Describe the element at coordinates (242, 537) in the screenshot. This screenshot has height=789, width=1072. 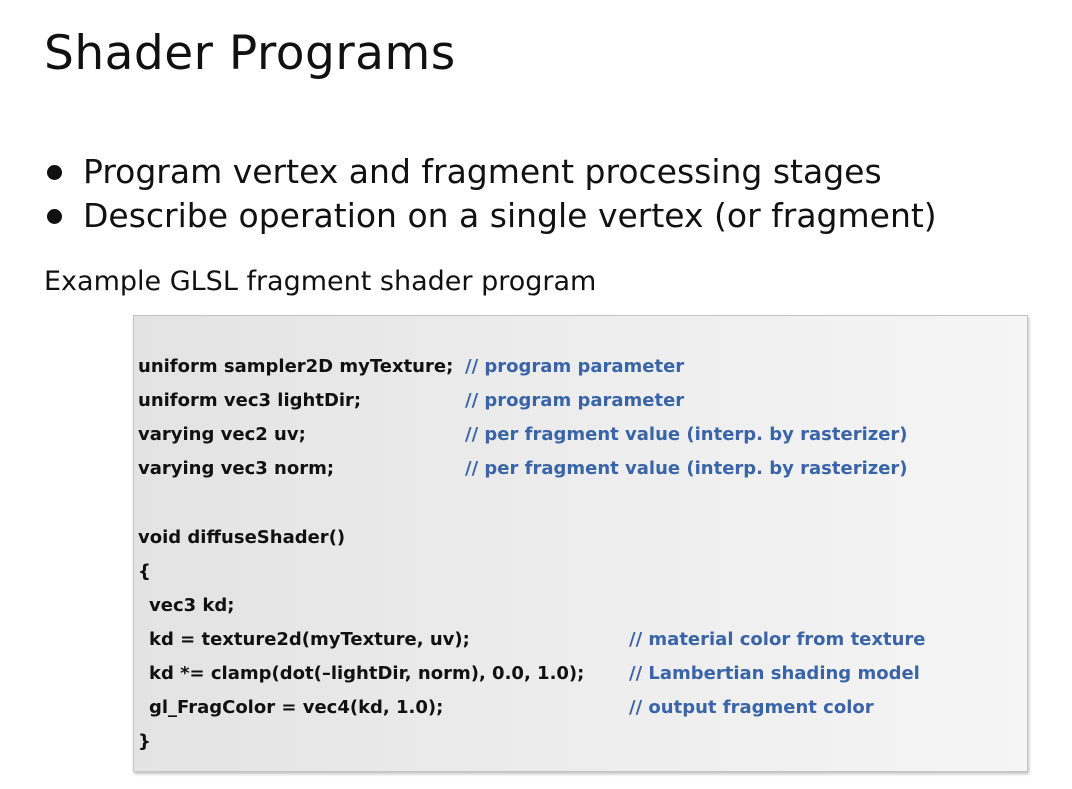
I see `code-line: void diffuseShader()` at that location.